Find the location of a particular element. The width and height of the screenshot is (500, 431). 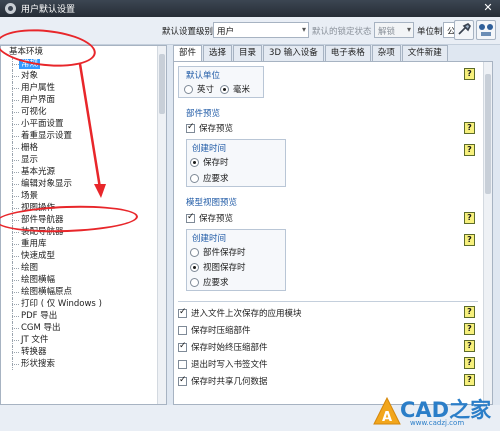

radio-model-part-save is located at coordinates (194, 252).